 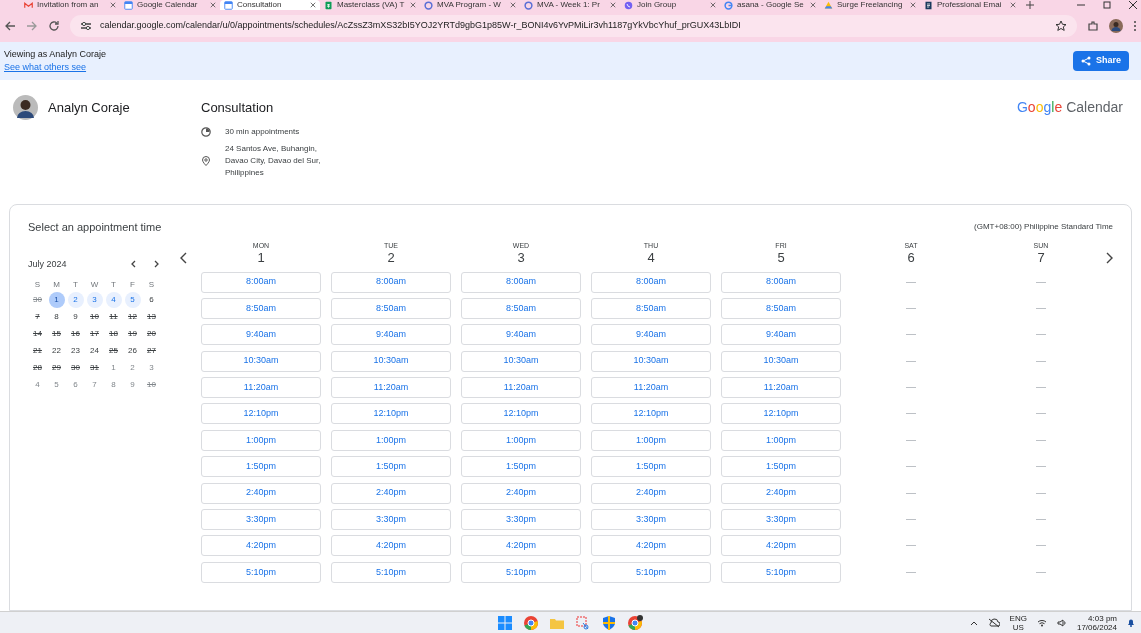 I want to click on calendar-day: 28, so click(x=37, y=368).